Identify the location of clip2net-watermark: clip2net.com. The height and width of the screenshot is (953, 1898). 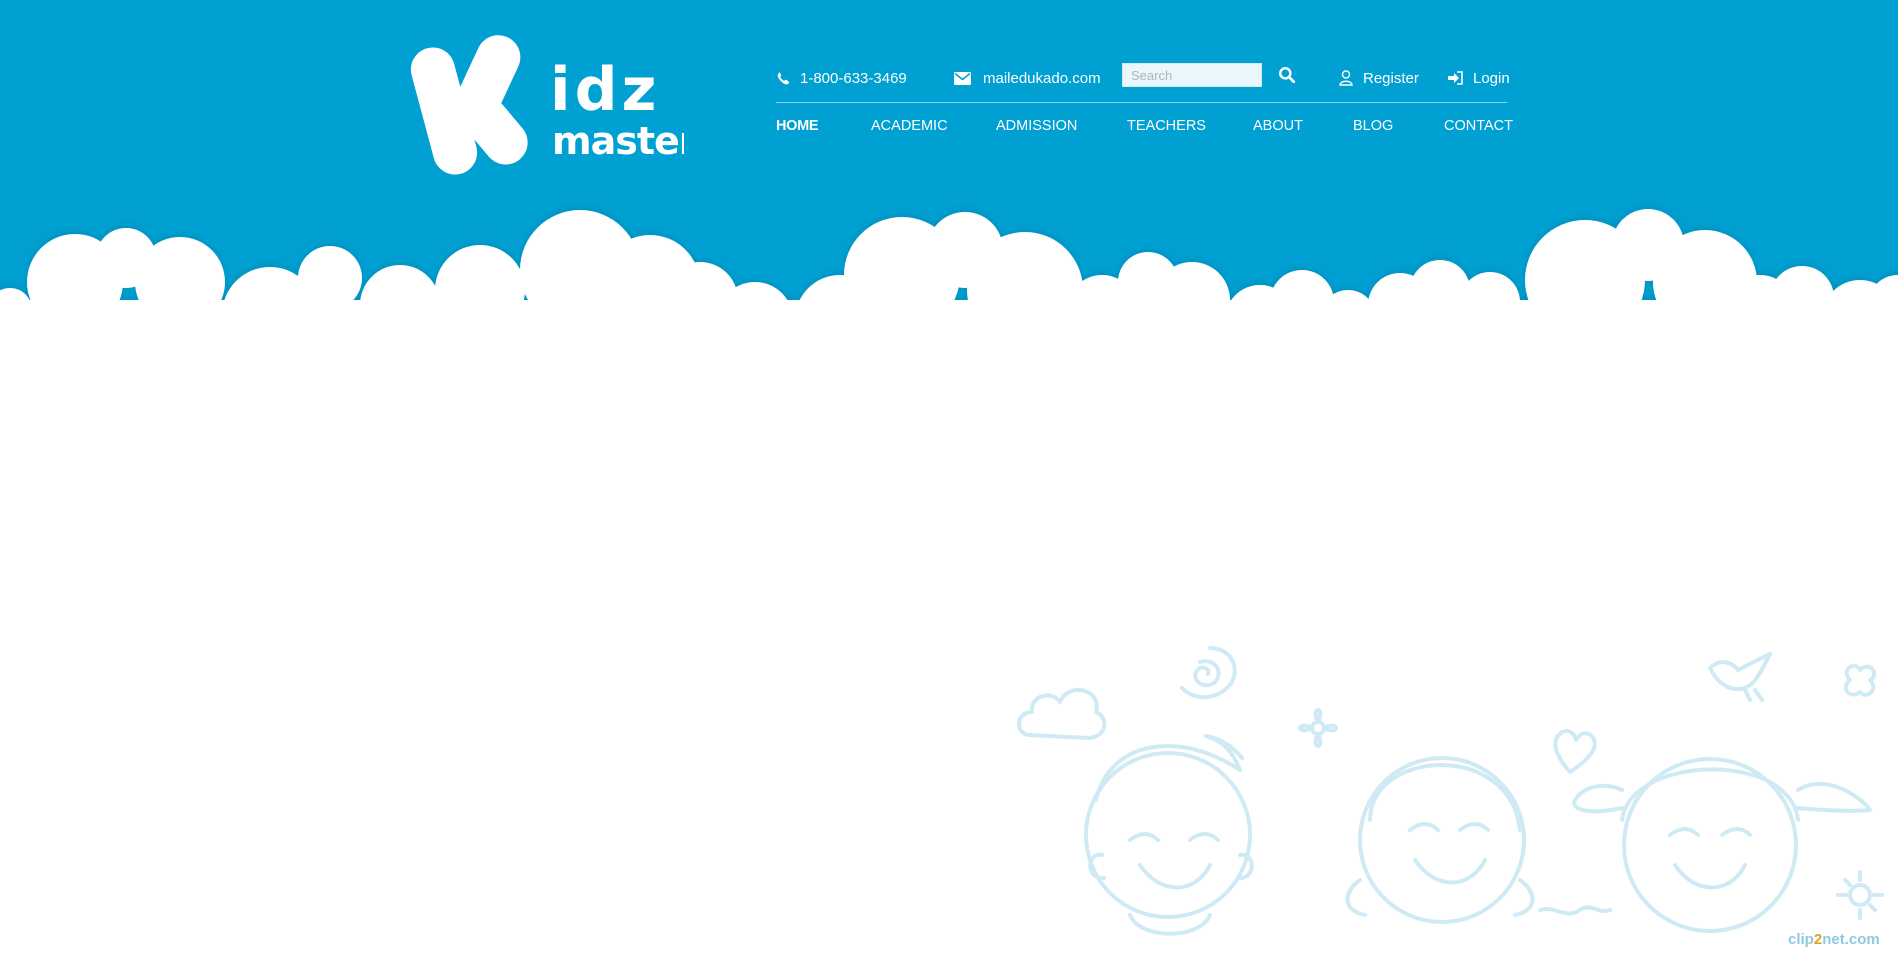
(1834, 939).